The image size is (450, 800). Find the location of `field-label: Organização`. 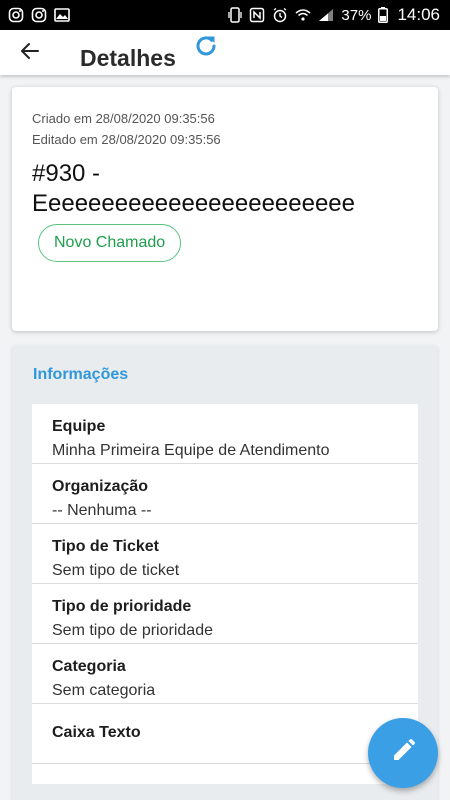

field-label: Organização is located at coordinates (100, 486).